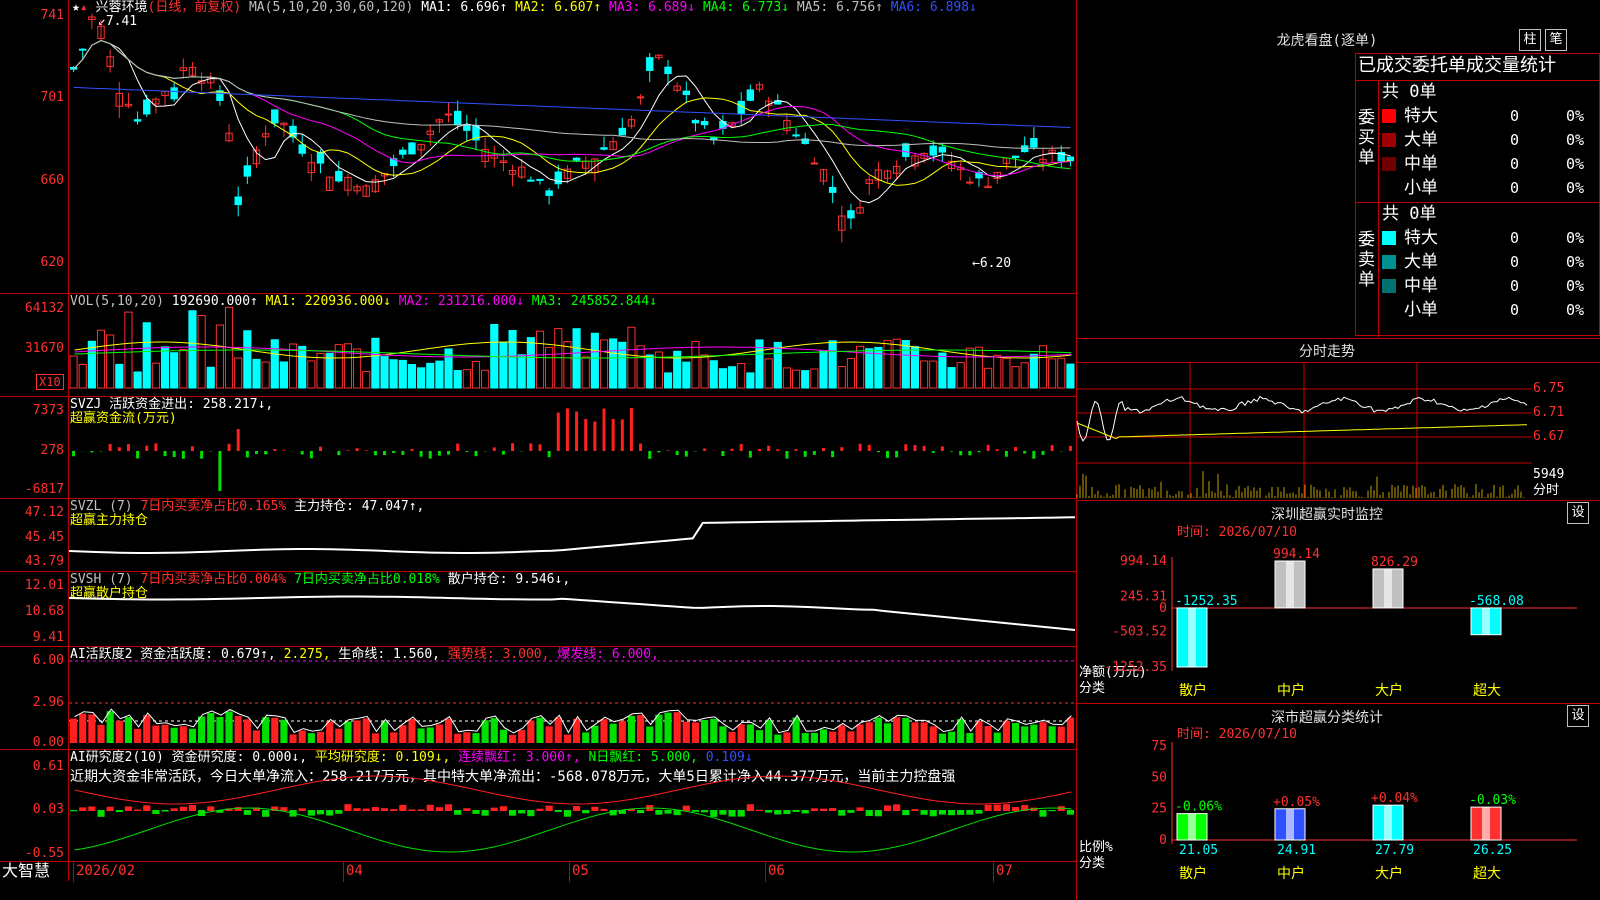 This screenshot has width=1600, height=900. I want to click on bar-y-tick: -503.52, so click(1139, 632).